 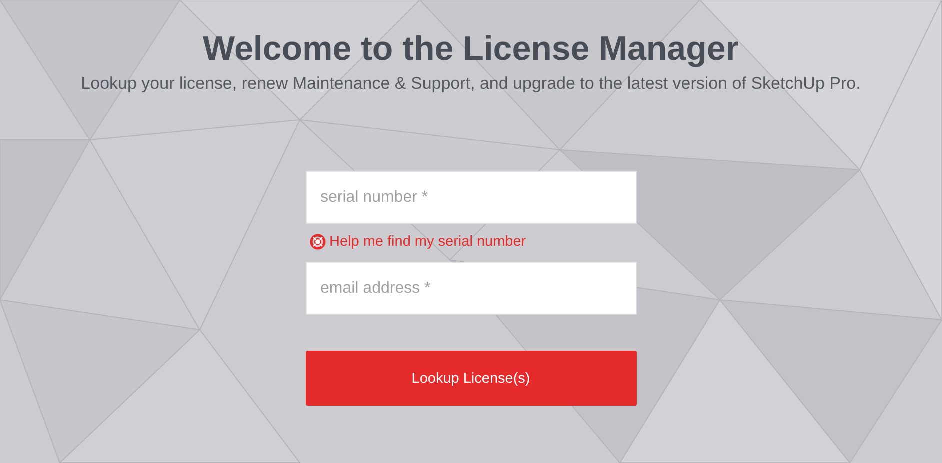 What do you see at coordinates (471, 197) in the screenshot?
I see `serial-number-field: serial number *` at bounding box center [471, 197].